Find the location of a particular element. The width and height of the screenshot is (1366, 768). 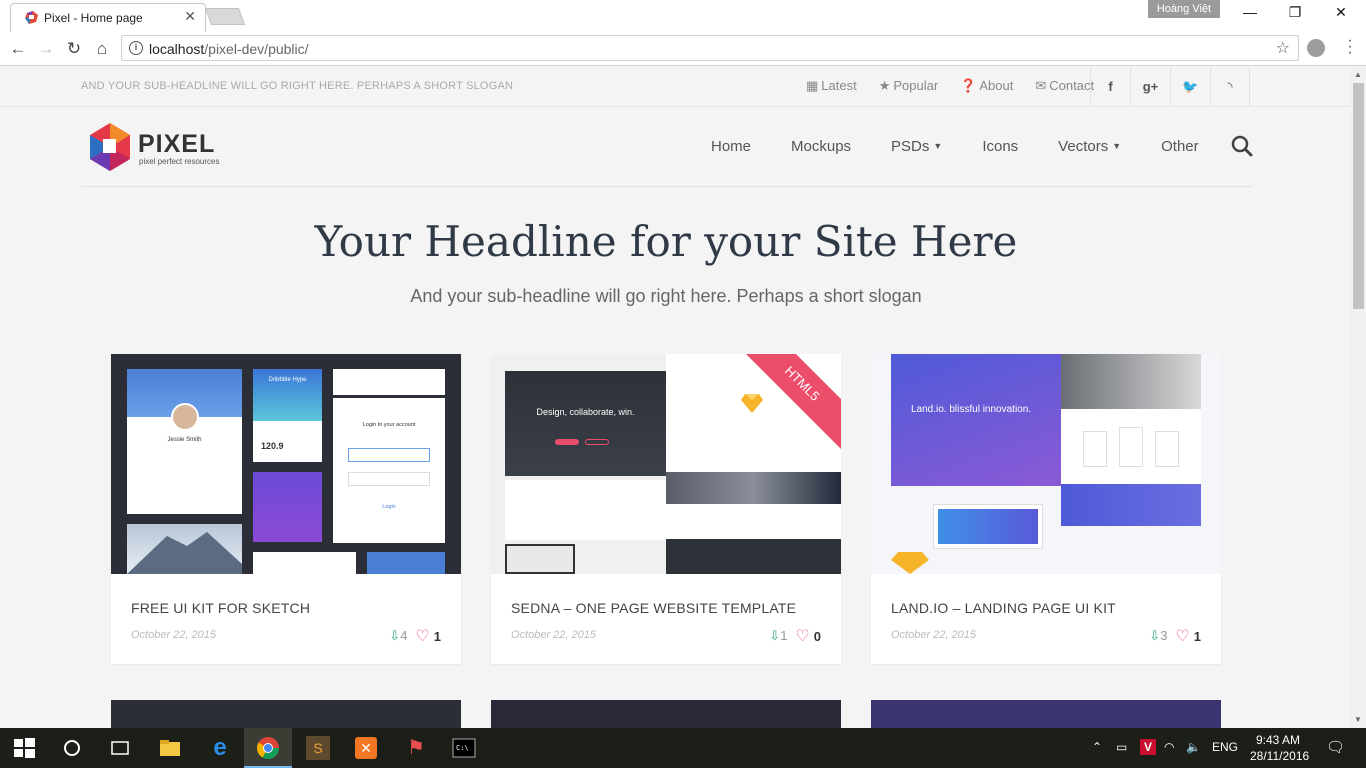

taskbar-clock: 9:43 AM 28/11/2016 is located at coordinates (1279, 748).